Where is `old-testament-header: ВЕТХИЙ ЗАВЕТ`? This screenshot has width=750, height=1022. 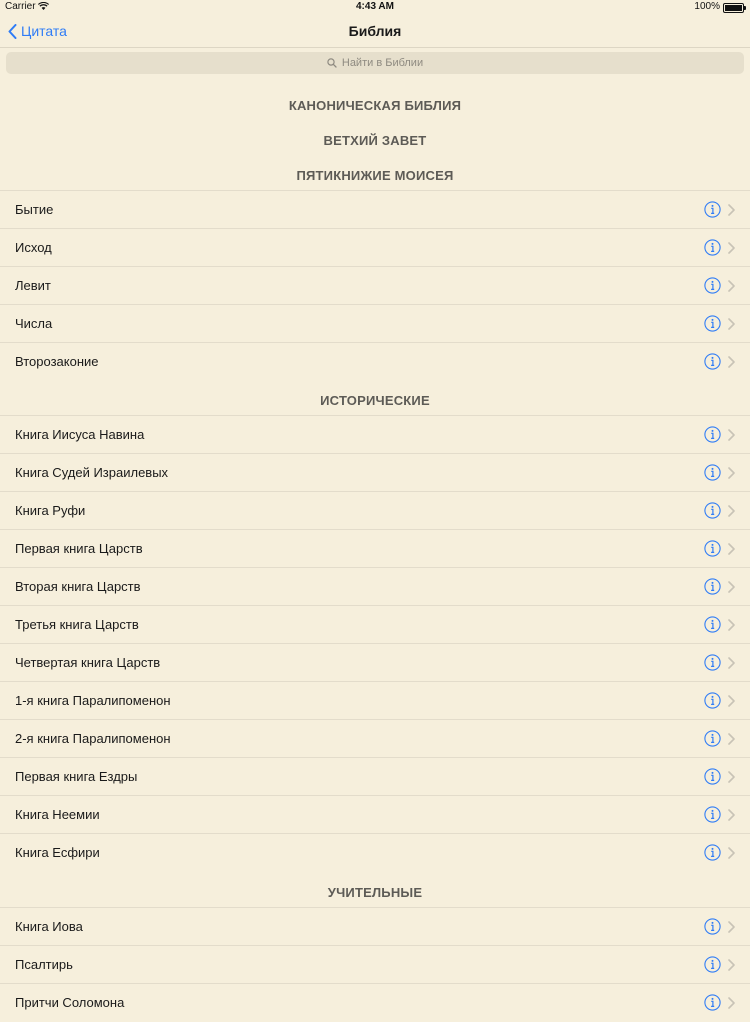 old-testament-header: ВЕТХИЙ ЗАВЕТ is located at coordinates (375, 140).